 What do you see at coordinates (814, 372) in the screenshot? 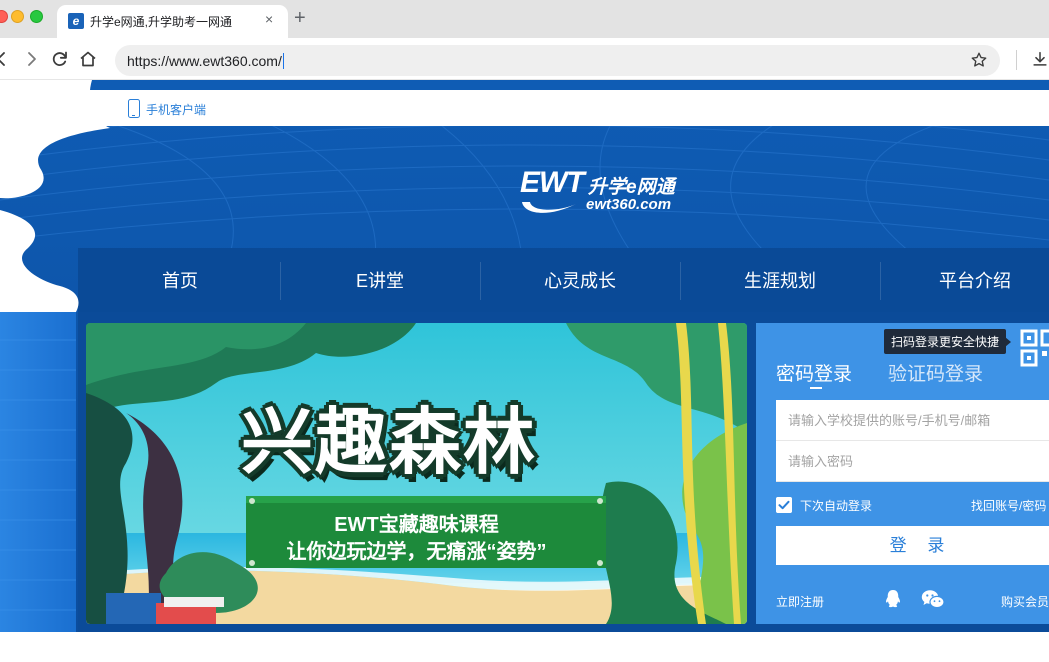
I see `tab-password-login: 密码登录` at bounding box center [814, 372].